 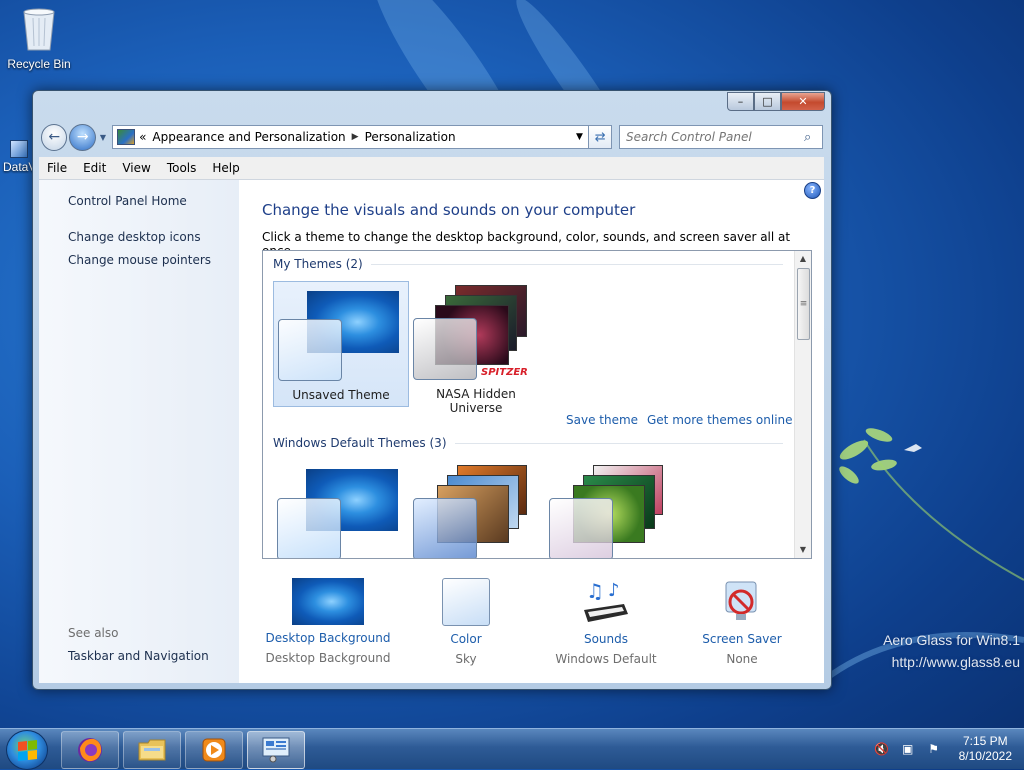 I want to click on color-setting: Color Sky, so click(x=466, y=622).